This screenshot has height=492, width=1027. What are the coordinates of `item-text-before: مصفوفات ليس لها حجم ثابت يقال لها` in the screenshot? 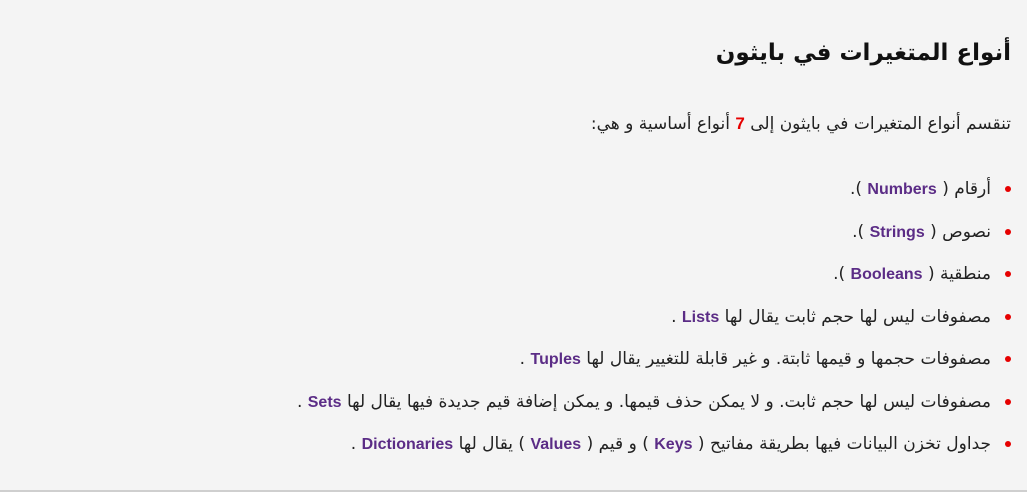 It's located at (857, 316).